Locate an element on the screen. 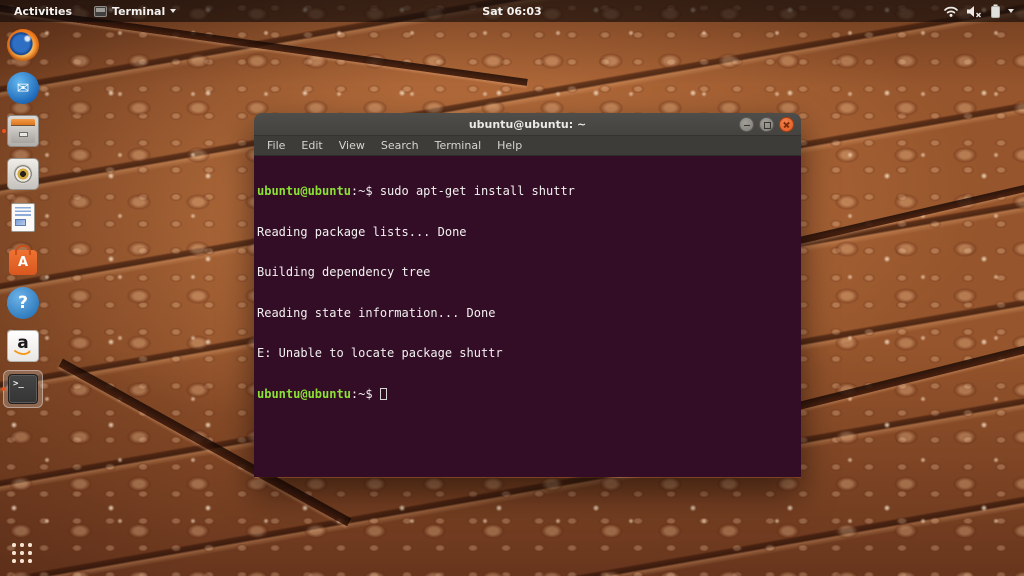  dock-item-thunderbird: ✉ is located at coordinates (23, 88).